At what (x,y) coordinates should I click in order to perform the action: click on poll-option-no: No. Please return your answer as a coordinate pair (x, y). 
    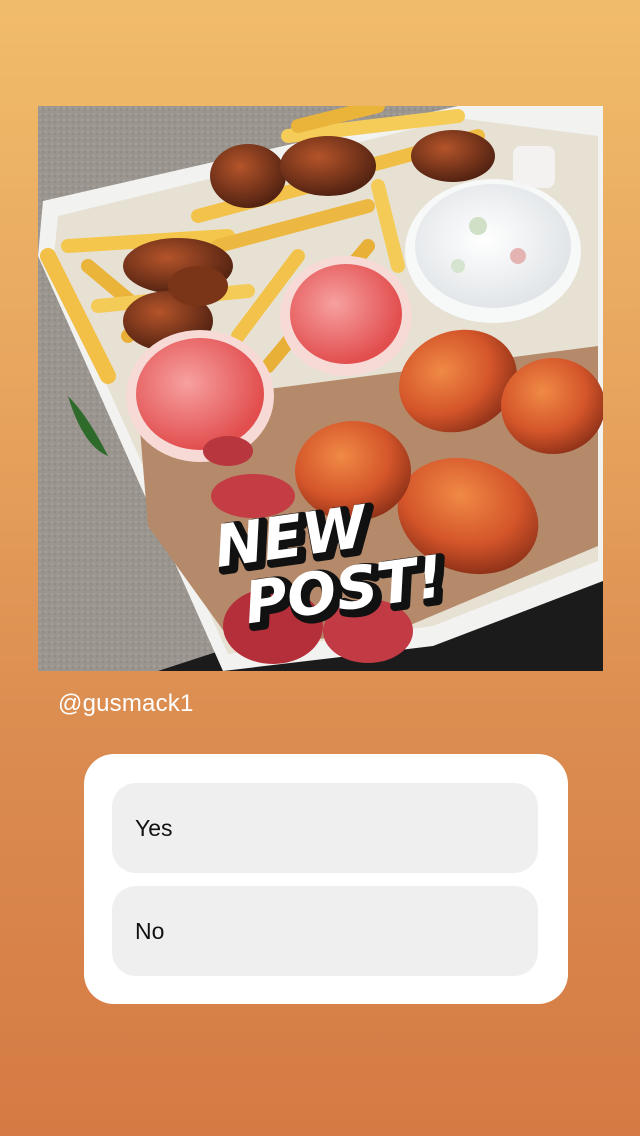
    Looking at the image, I should click on (325, 931).